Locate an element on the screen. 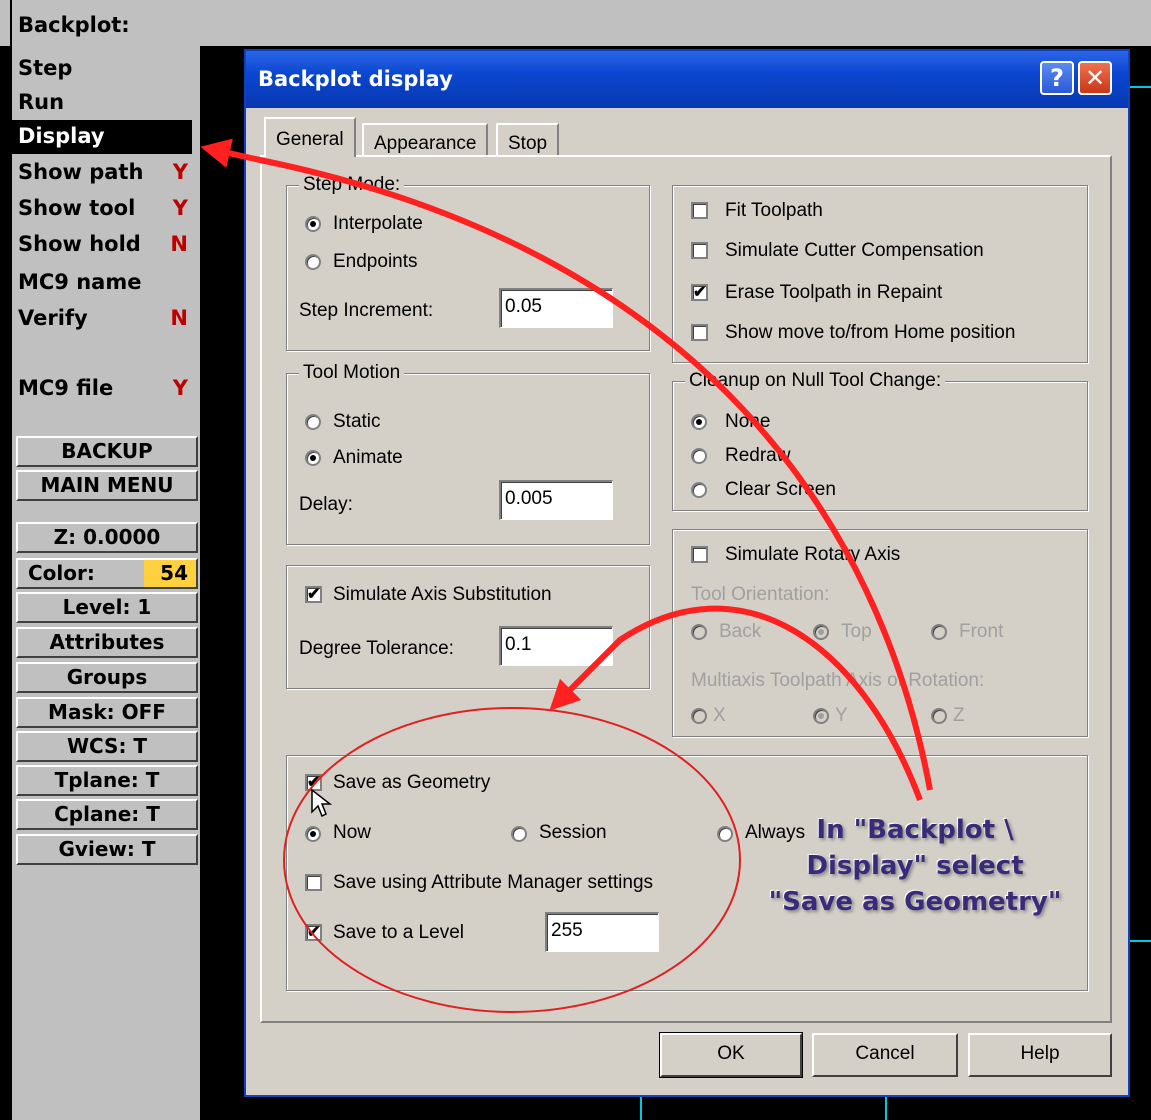 This screenshot has width=1151, height=1120. groups-button: Groups is located at coordinates (107, 677).